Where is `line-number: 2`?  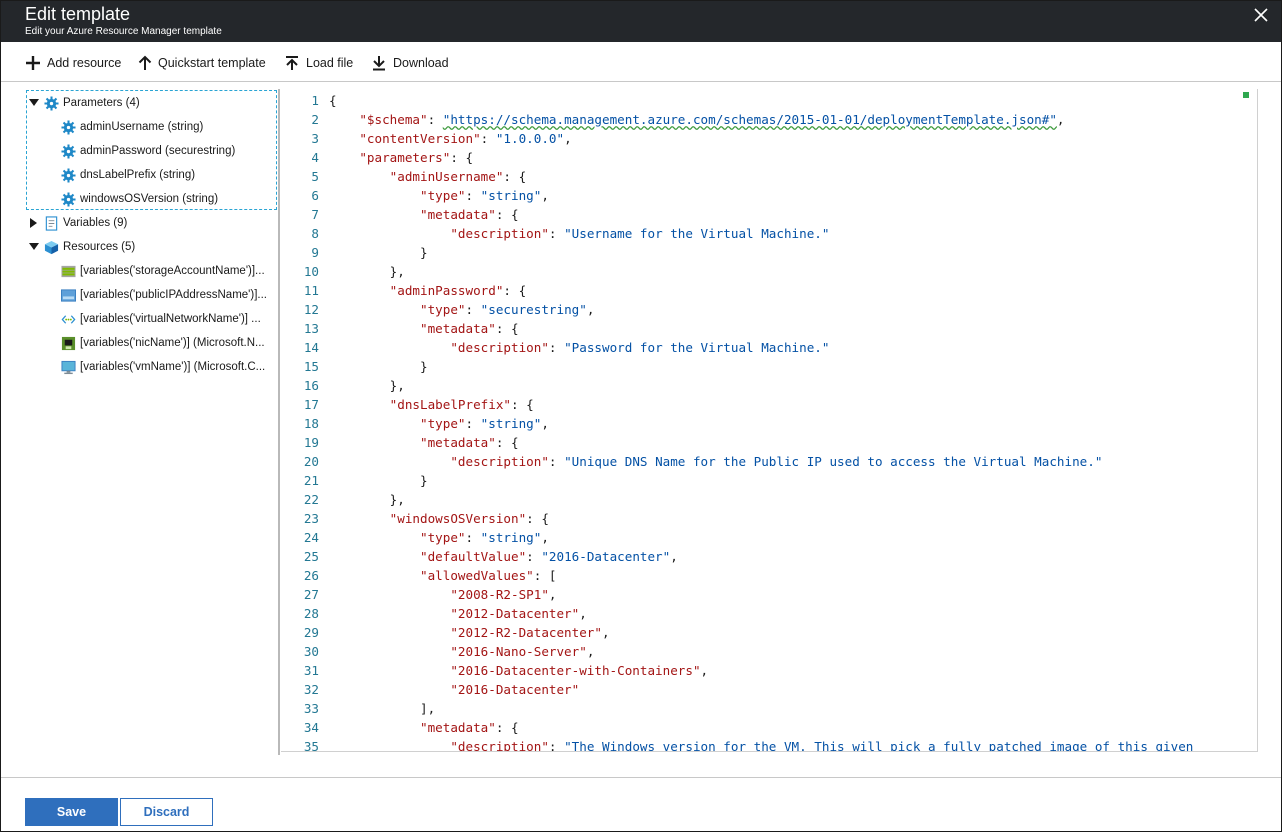 line-number: 2 is located at coordinates (315, 119).